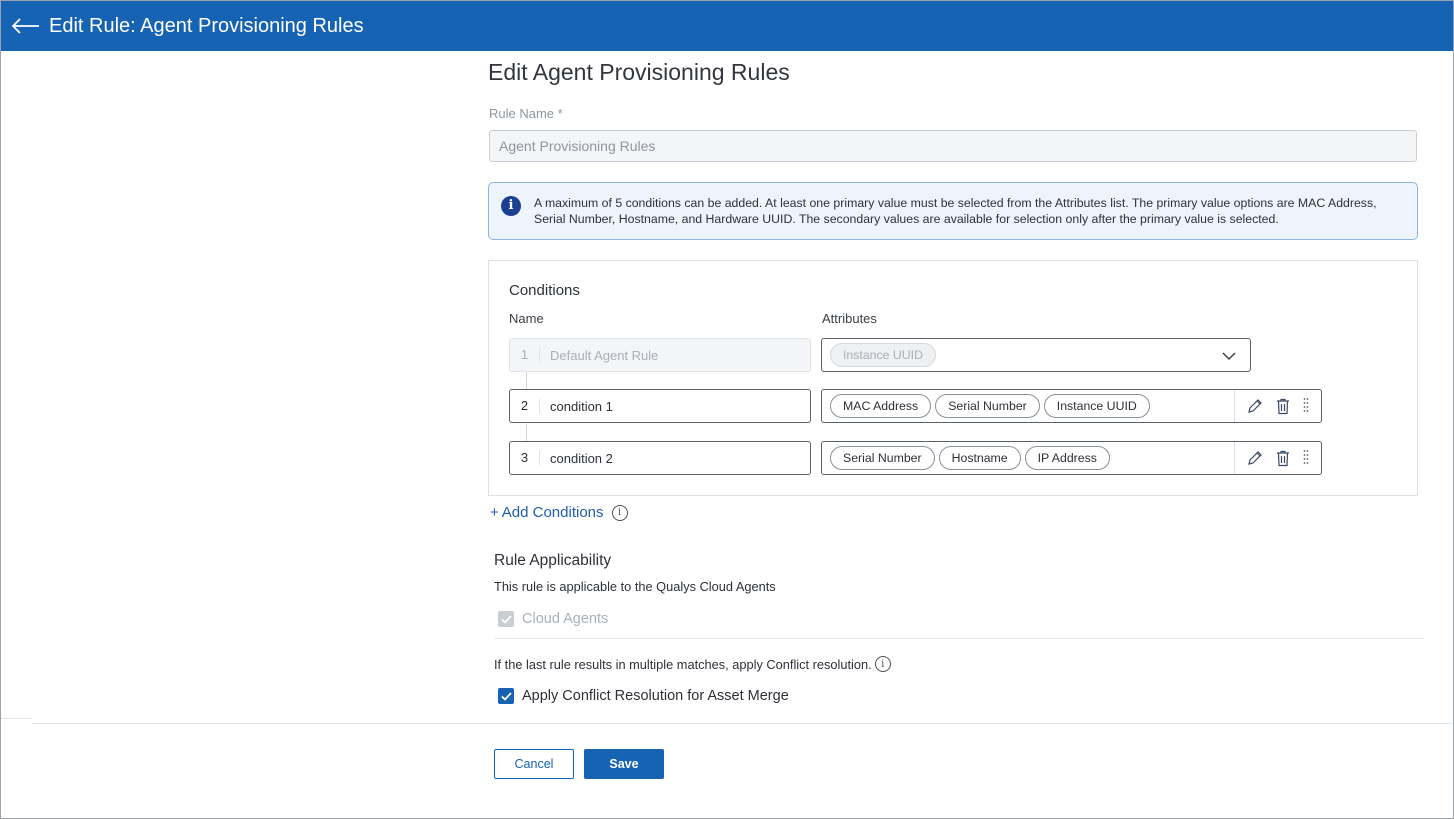 The image size is (1454, 819). Describe the element at coordinates (727, 26) in the screenshot. I see `header-bar: Edit Rule: Agent Provisioning Rules` at that location.